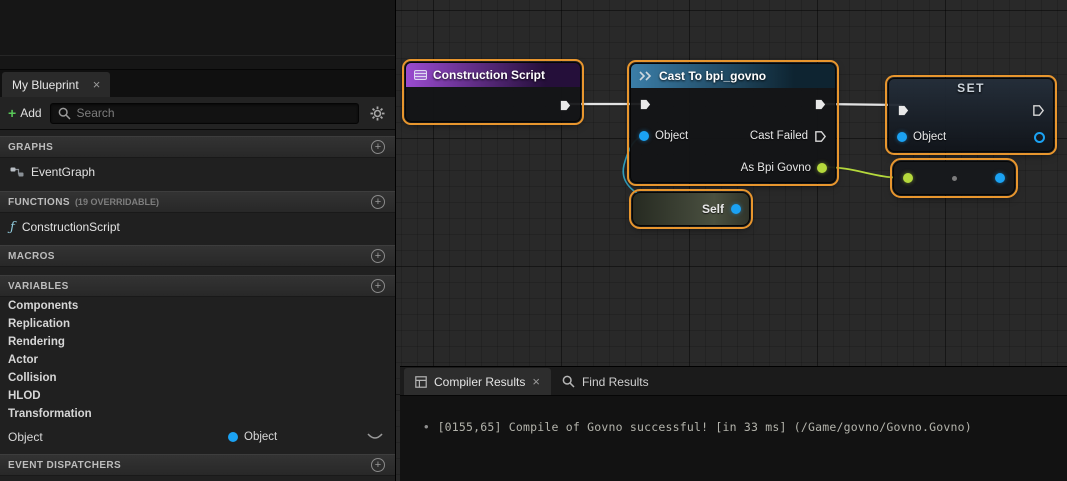  I want to click on node-construction-header: Construction Script, so click(493, 75).